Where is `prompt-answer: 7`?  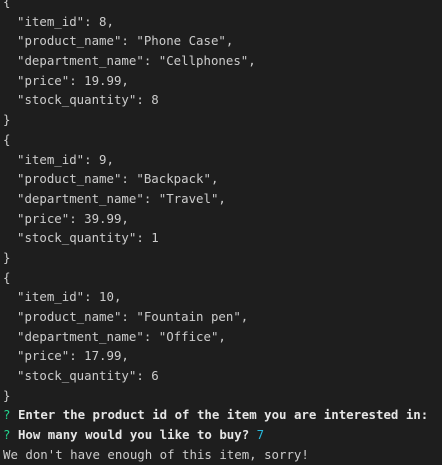
prompt-answer: 7 is located at coordinates (260, 435).